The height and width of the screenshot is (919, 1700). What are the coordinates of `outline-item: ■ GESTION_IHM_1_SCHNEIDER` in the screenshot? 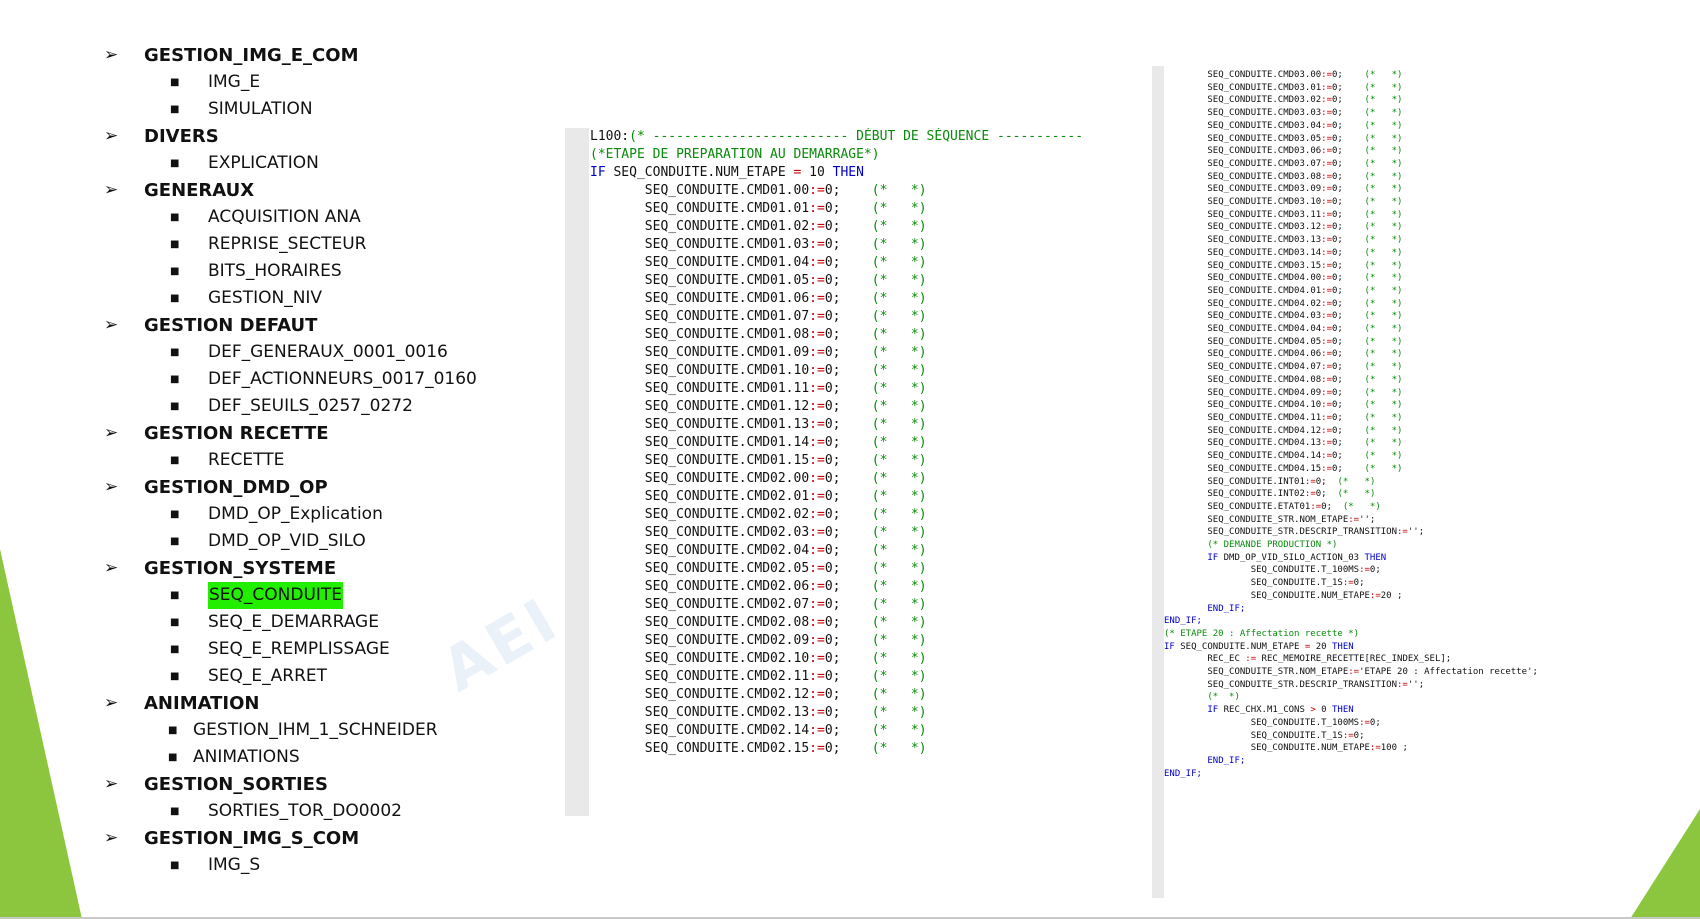 It's located at (334, 730).